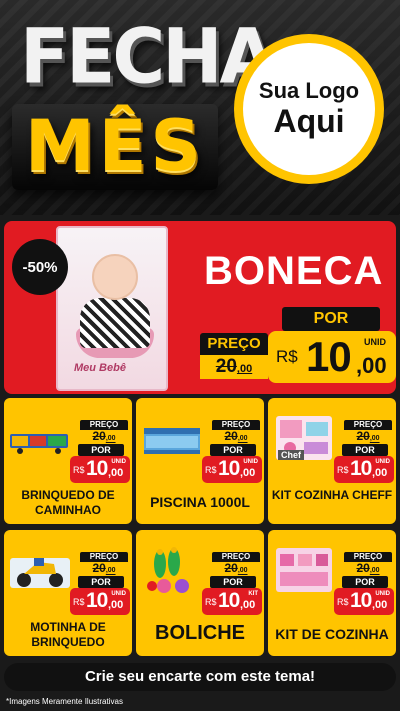  I want to click on product-name: BOLICHE, so click(200, 633).